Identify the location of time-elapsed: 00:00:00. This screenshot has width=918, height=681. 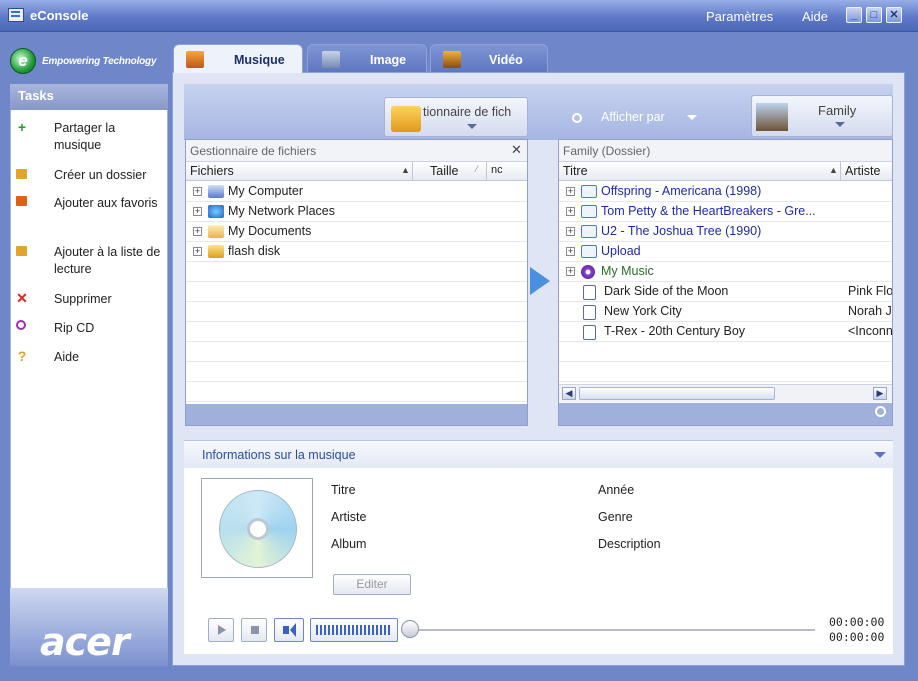
(857, 622).